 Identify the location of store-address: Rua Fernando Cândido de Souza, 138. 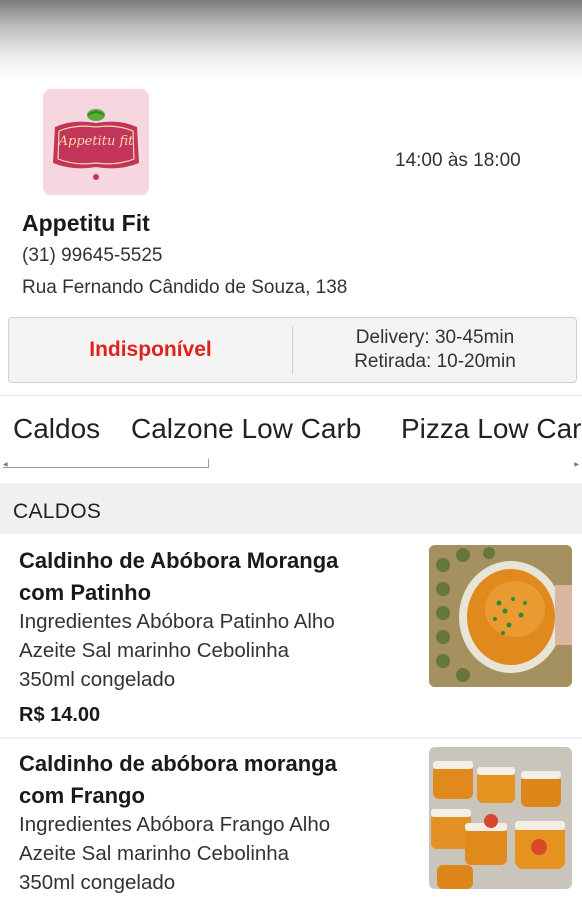
(185, 287).